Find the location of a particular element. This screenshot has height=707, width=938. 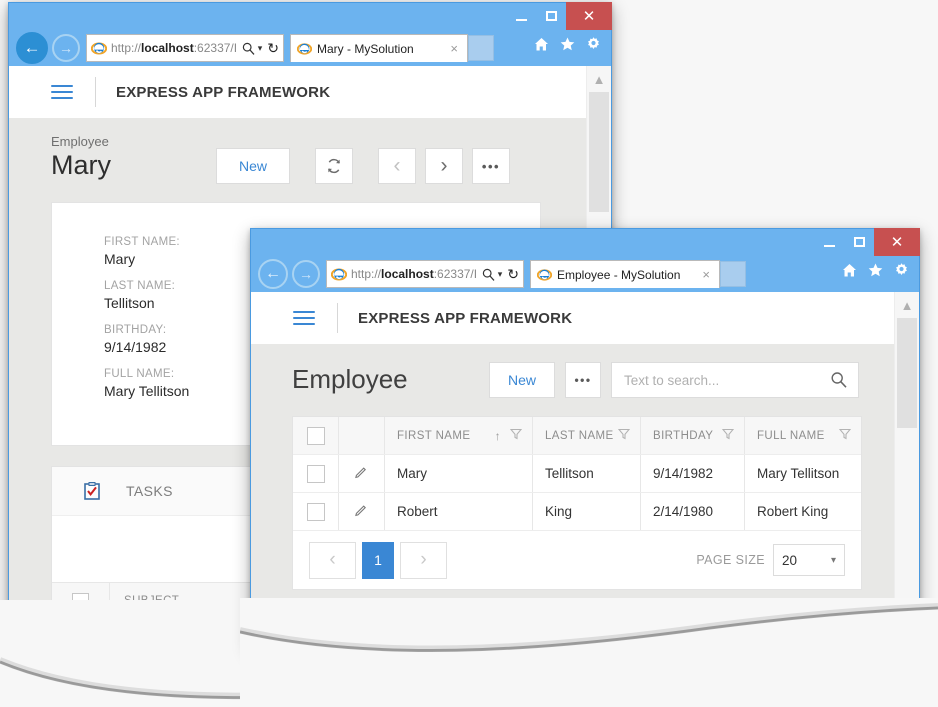

back-ie-toolbar is located at coordinates (567, 44).